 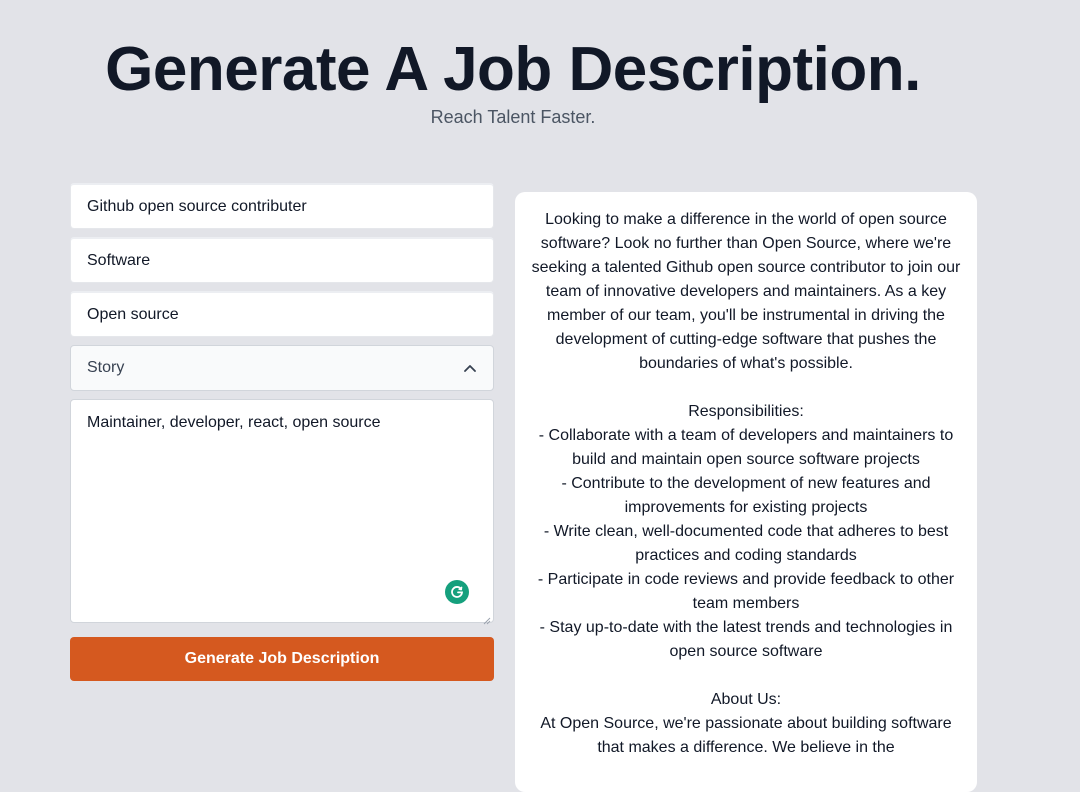 I want to click on about-heading: About Us:, so click(x=746, y=699).